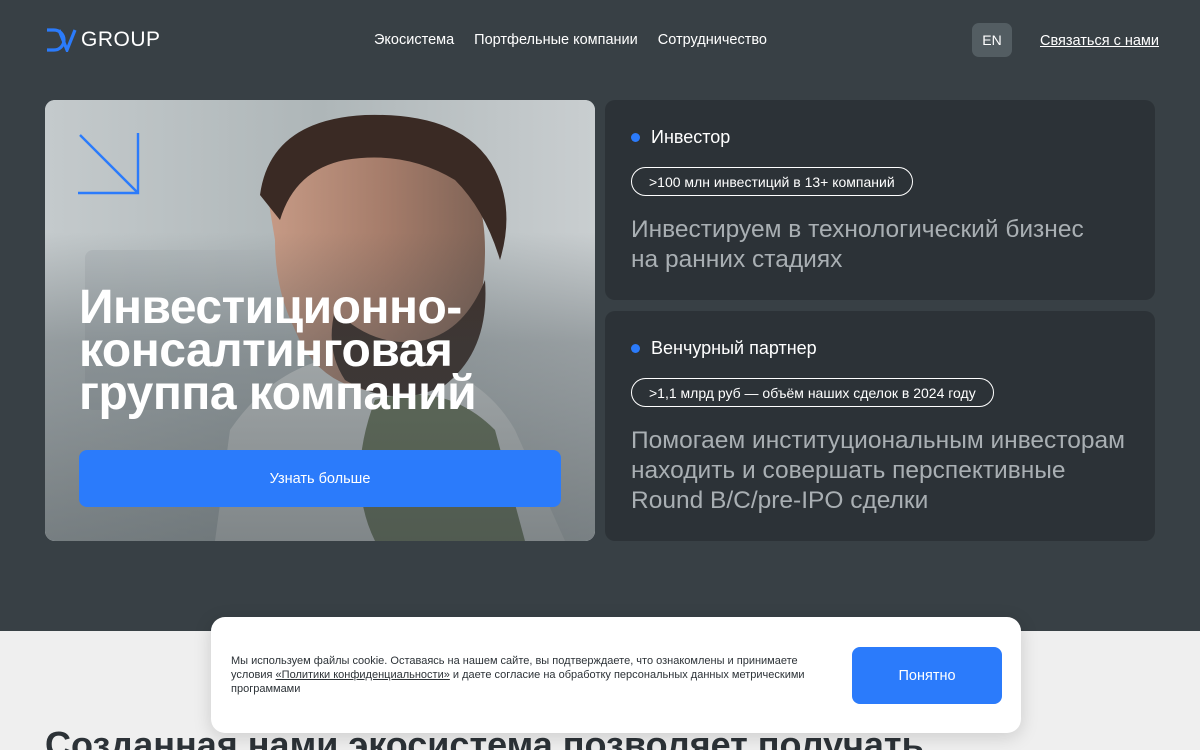 The width and height of the screenshot is (1200, 750). Describe the element at coordinates (62, 40) in the screenshot. I see `dv-logo-icon` at that location.